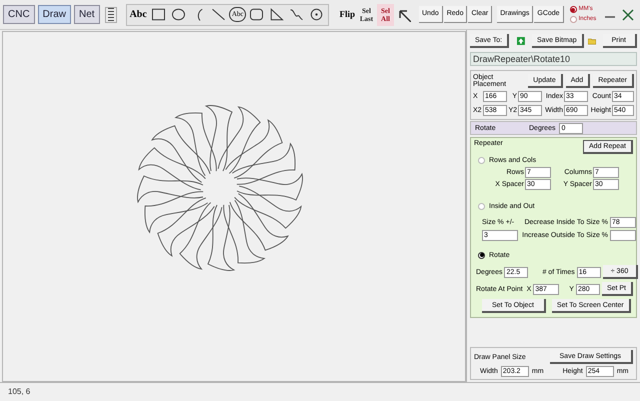  Describe the element at coordinates (296, 14) in the screenshot. I see `curve-icon` at that location.